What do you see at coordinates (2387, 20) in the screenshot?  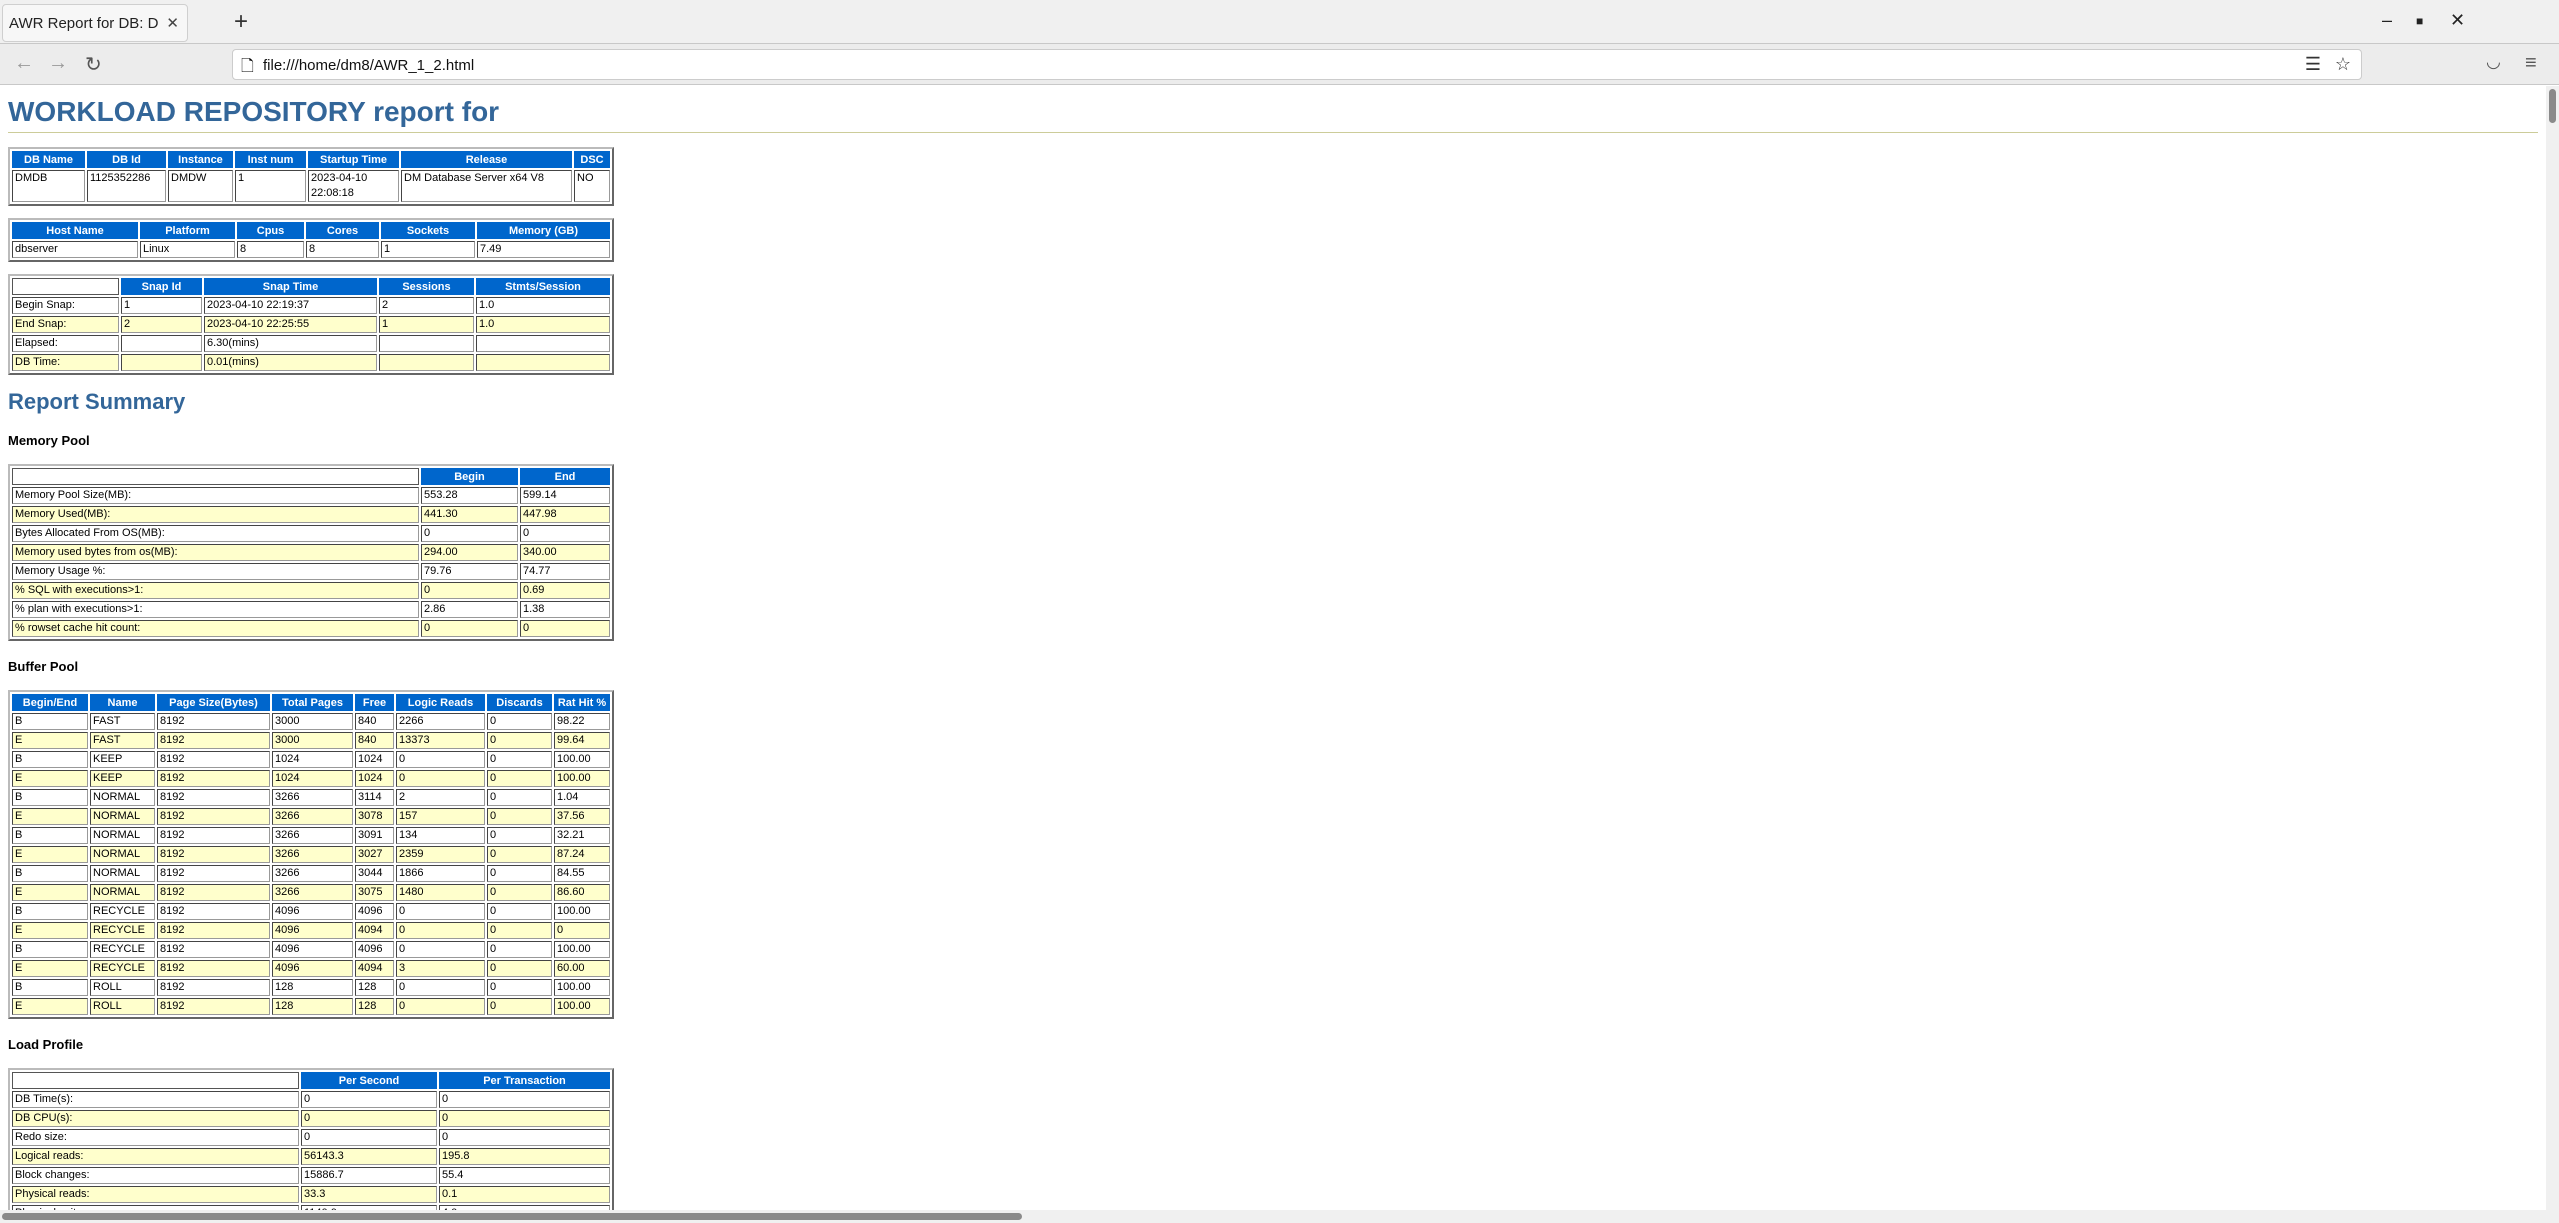 I see `minimize-icon: ‒` at bounding box center [2387, 20].